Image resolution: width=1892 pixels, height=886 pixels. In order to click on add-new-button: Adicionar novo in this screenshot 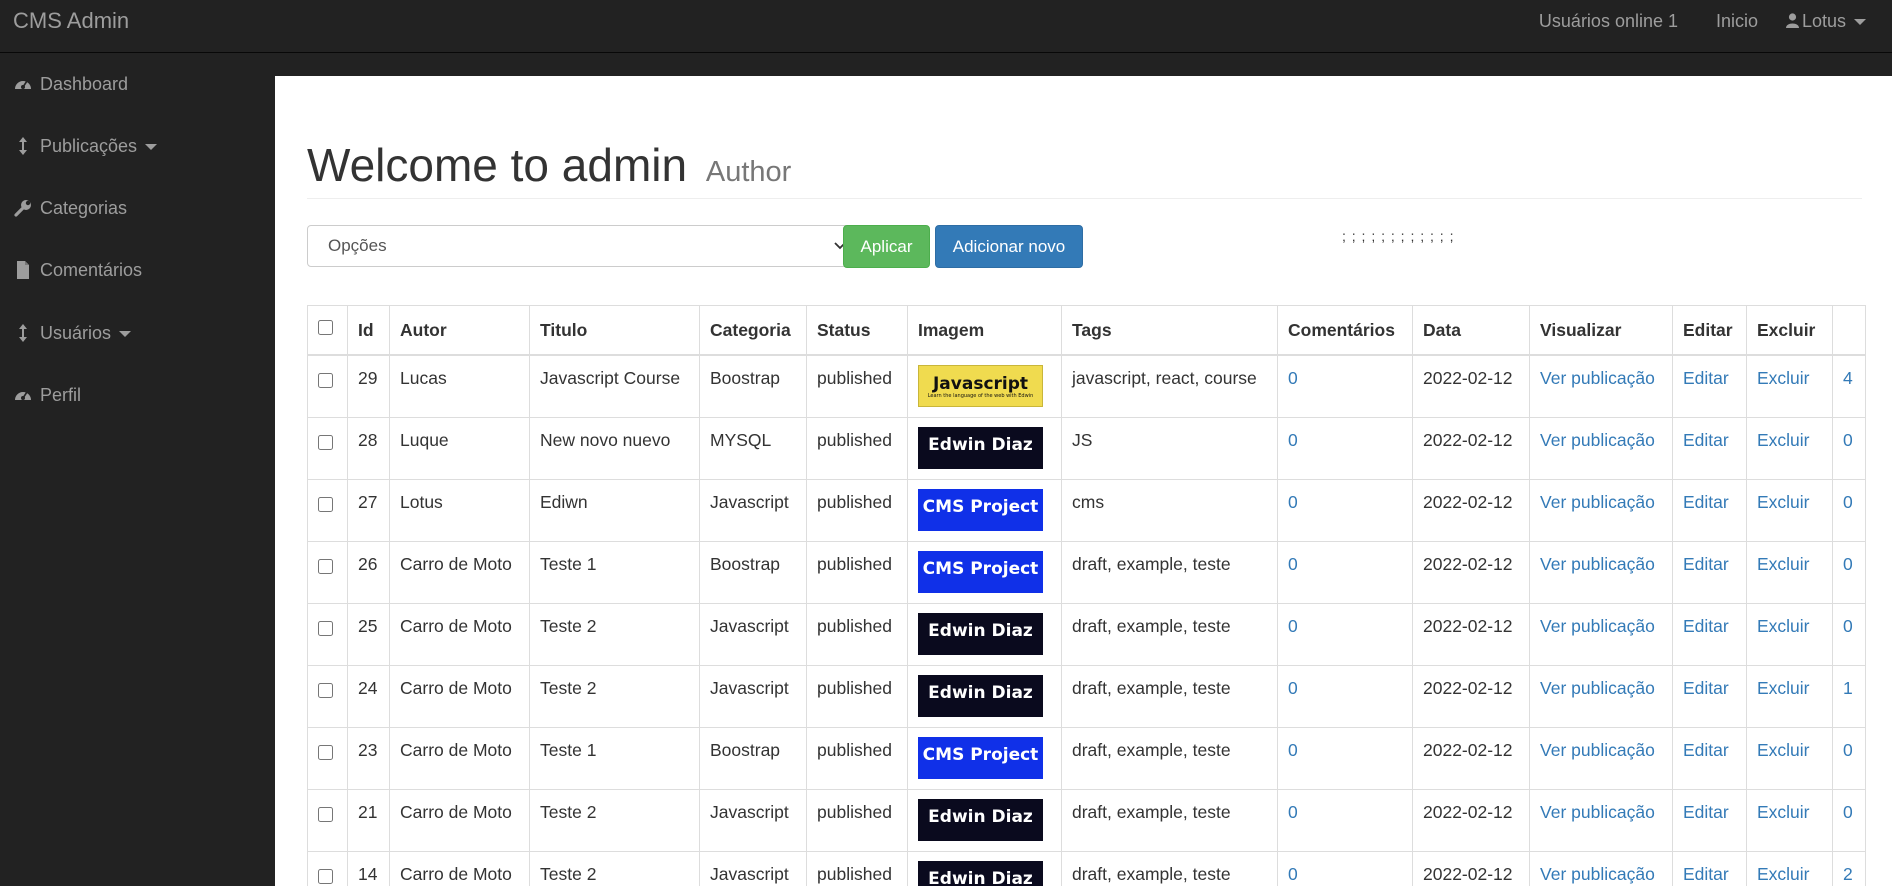, I will do `click(1009, 246)`.